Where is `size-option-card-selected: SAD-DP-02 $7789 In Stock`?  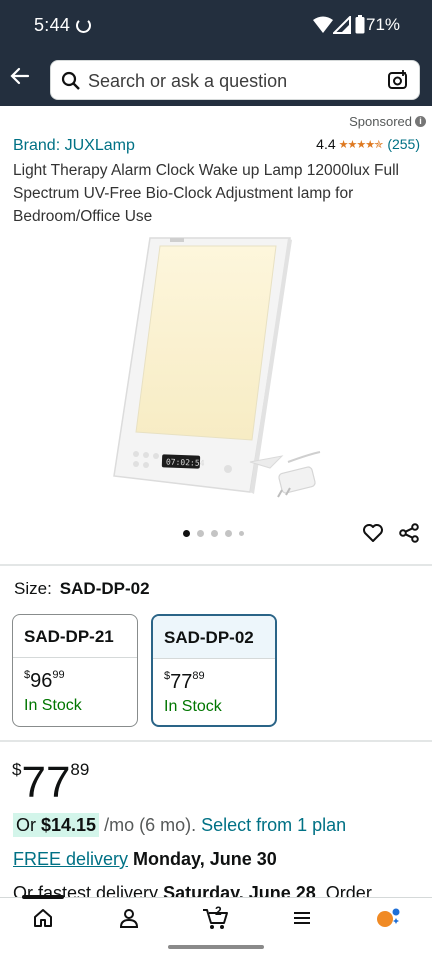 size-option-card-selected: SAD-DP-02 $7789 In Stock is located at coordinates (214, 670).